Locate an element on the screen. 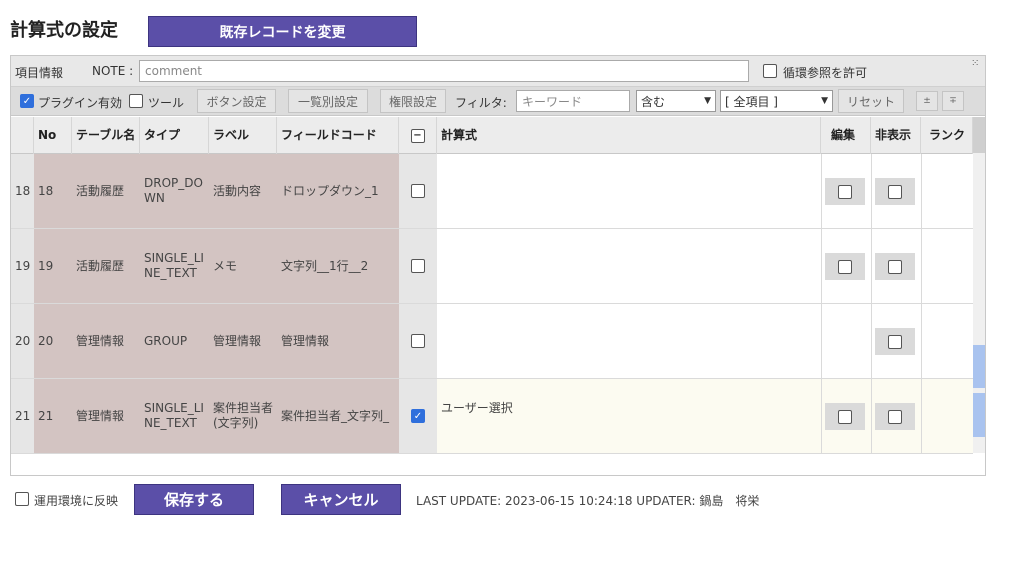  row-index: 19 is located at coordinates (22, 266).